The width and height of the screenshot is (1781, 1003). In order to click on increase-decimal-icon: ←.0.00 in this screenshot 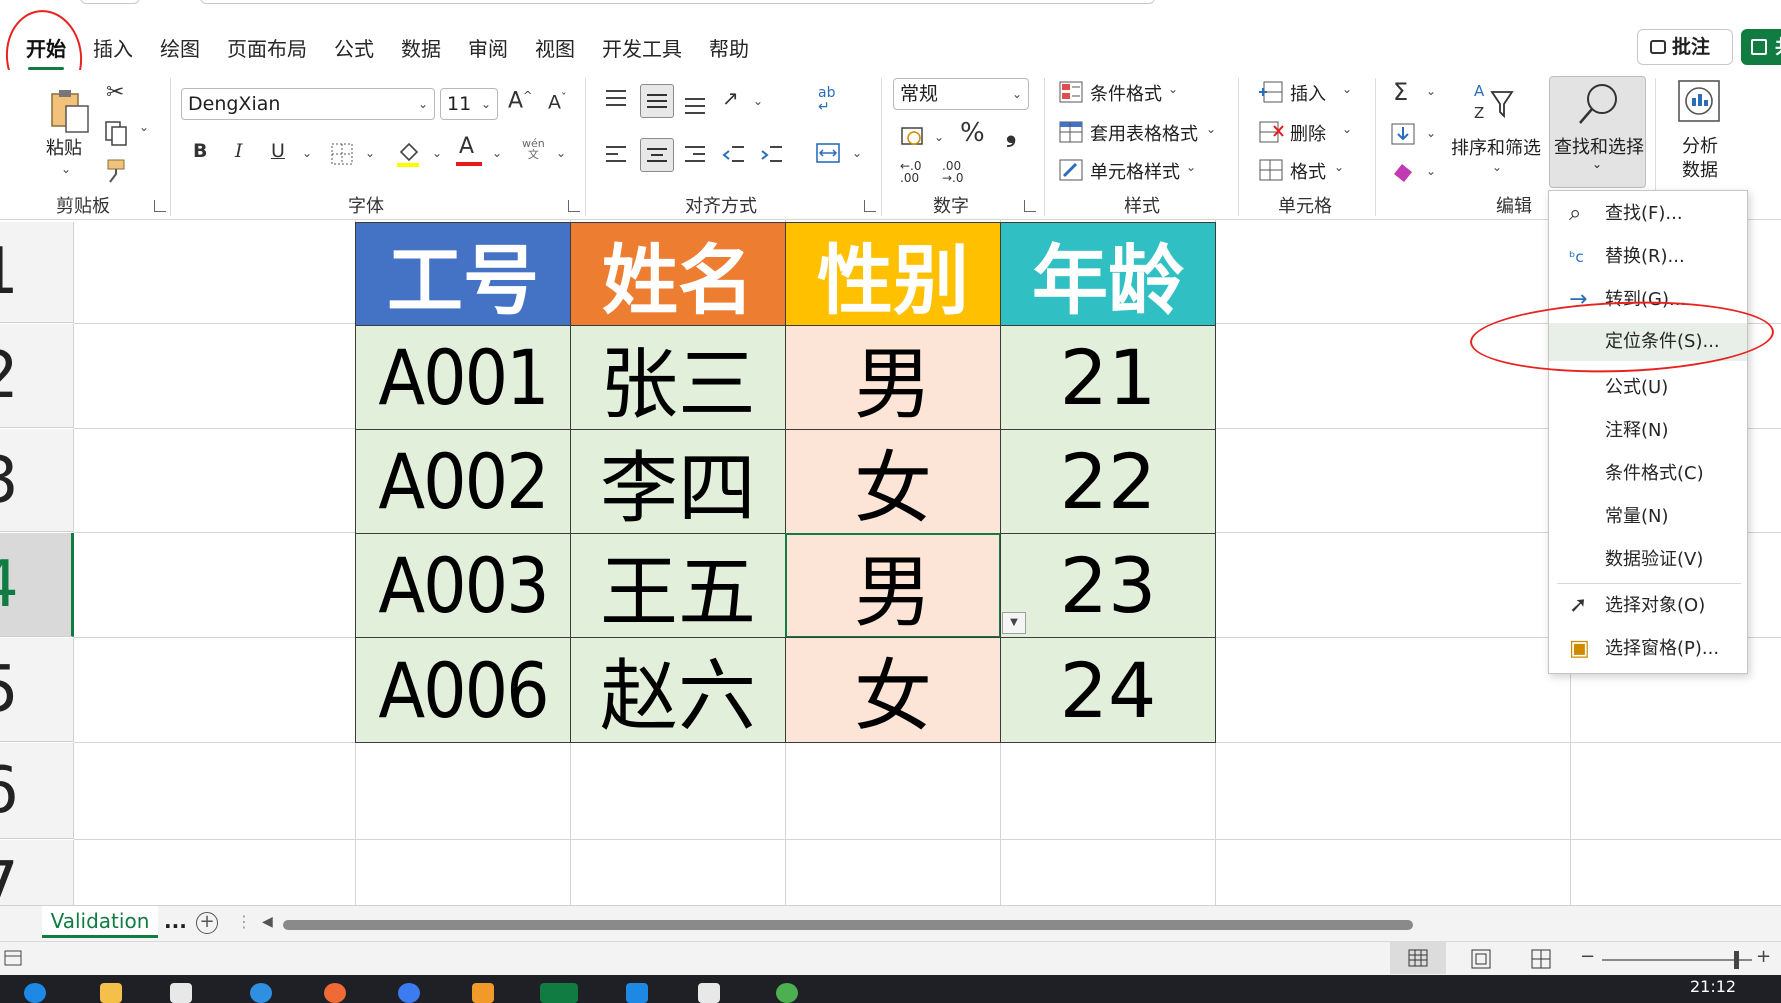, I will do `click(911, 172)`.